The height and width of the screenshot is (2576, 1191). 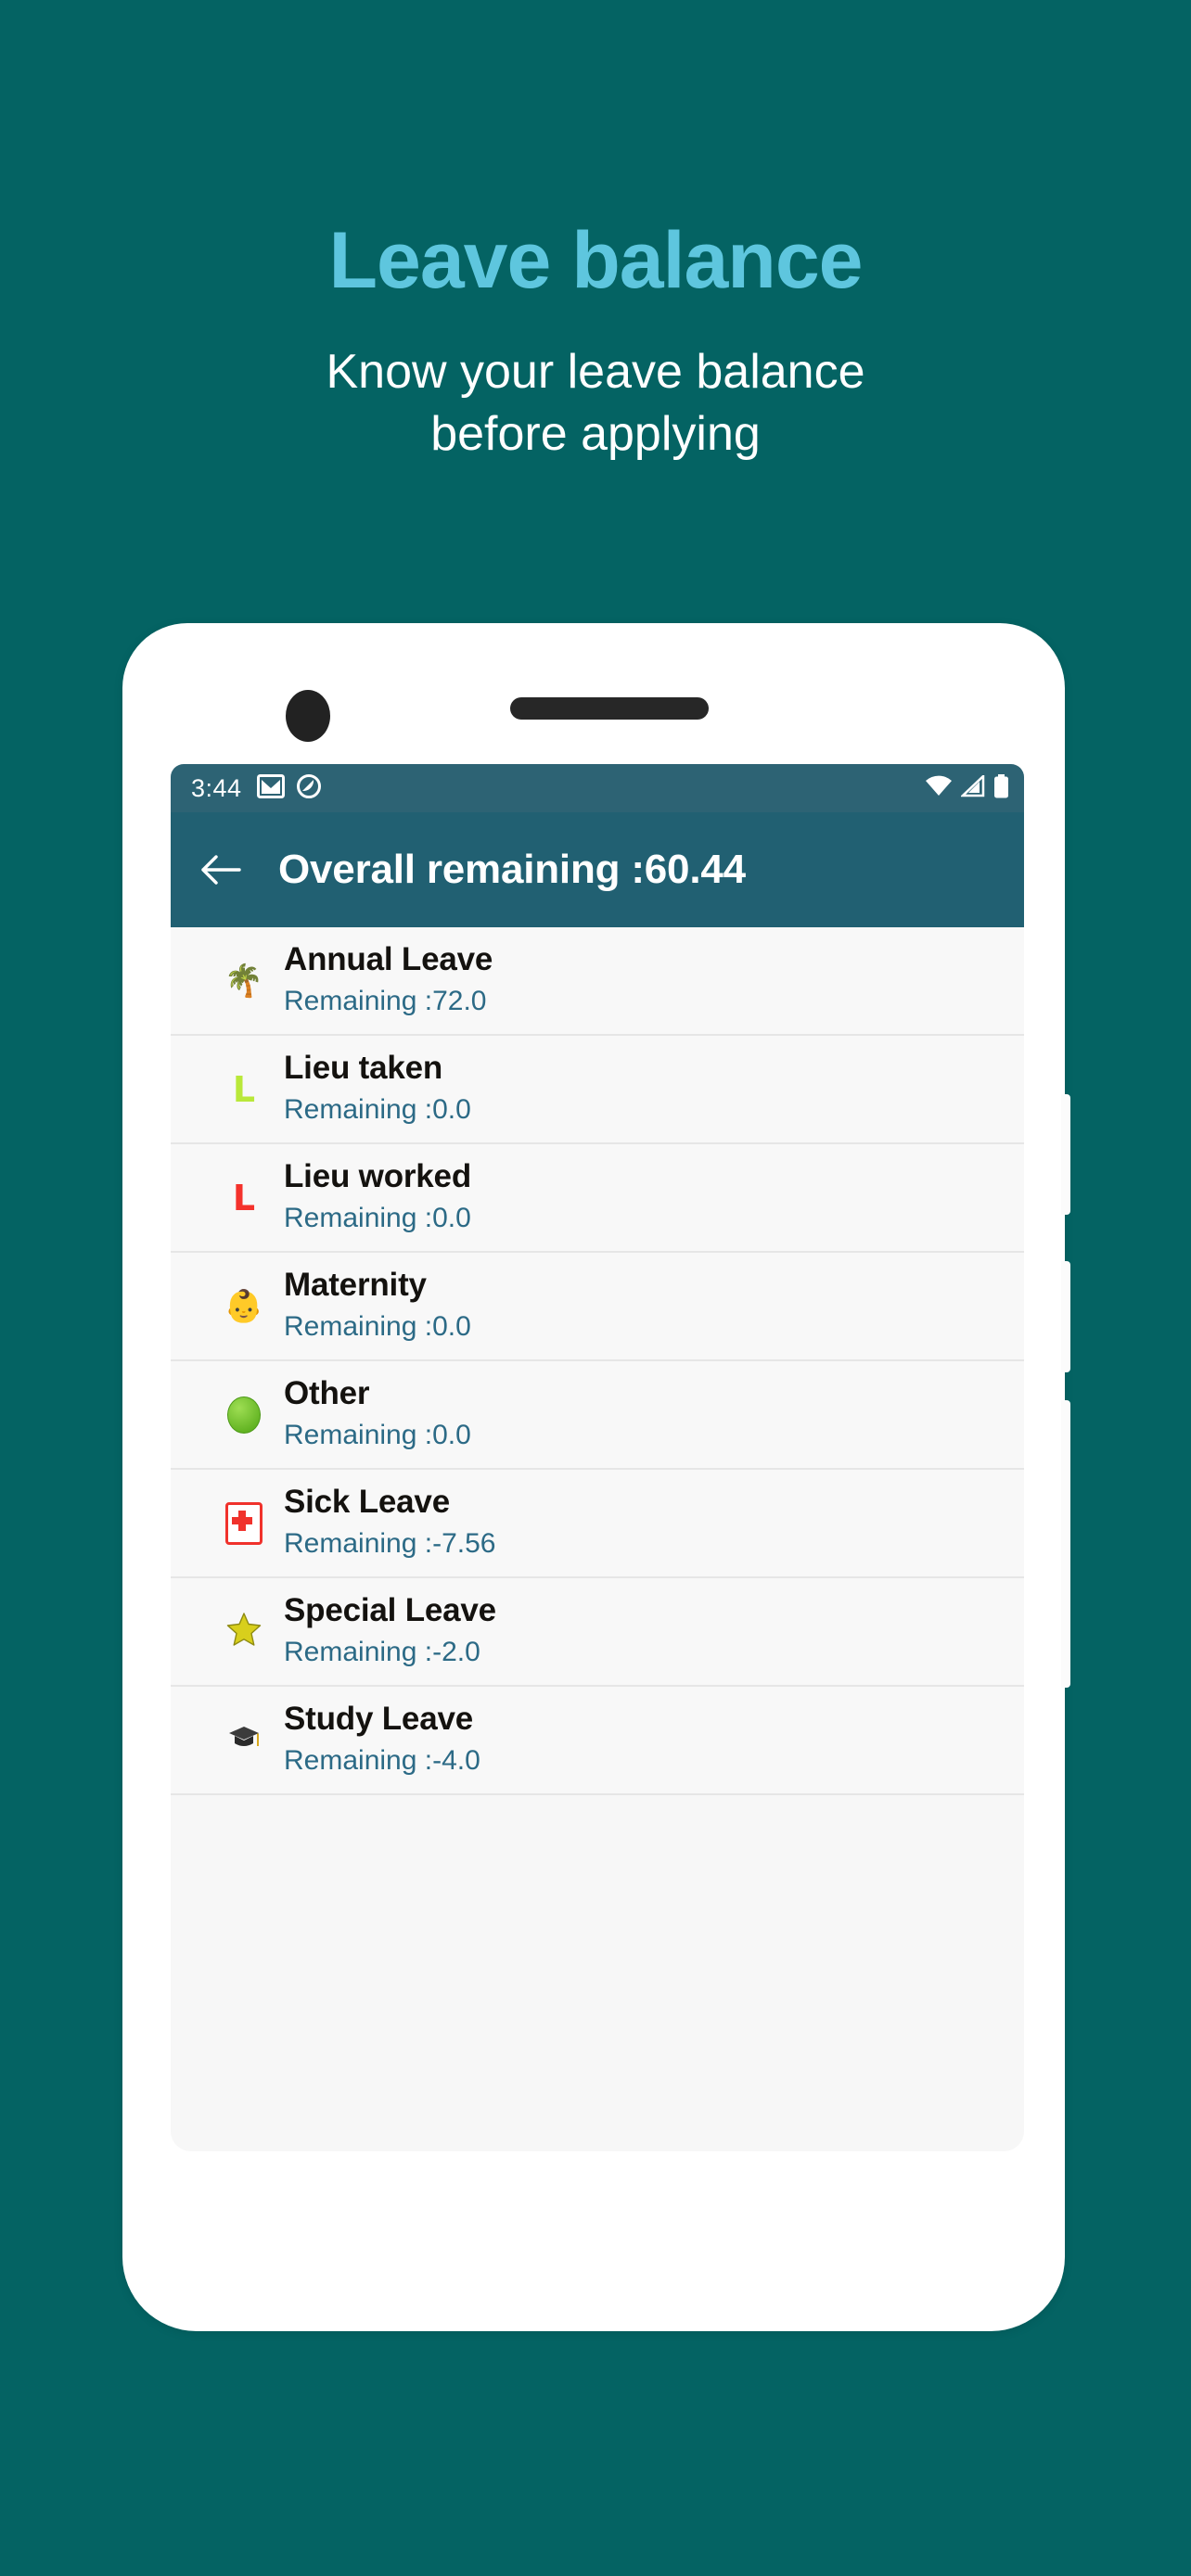 I want to click on leave-type-label: Annual Leave, so click(x=388, y=959).